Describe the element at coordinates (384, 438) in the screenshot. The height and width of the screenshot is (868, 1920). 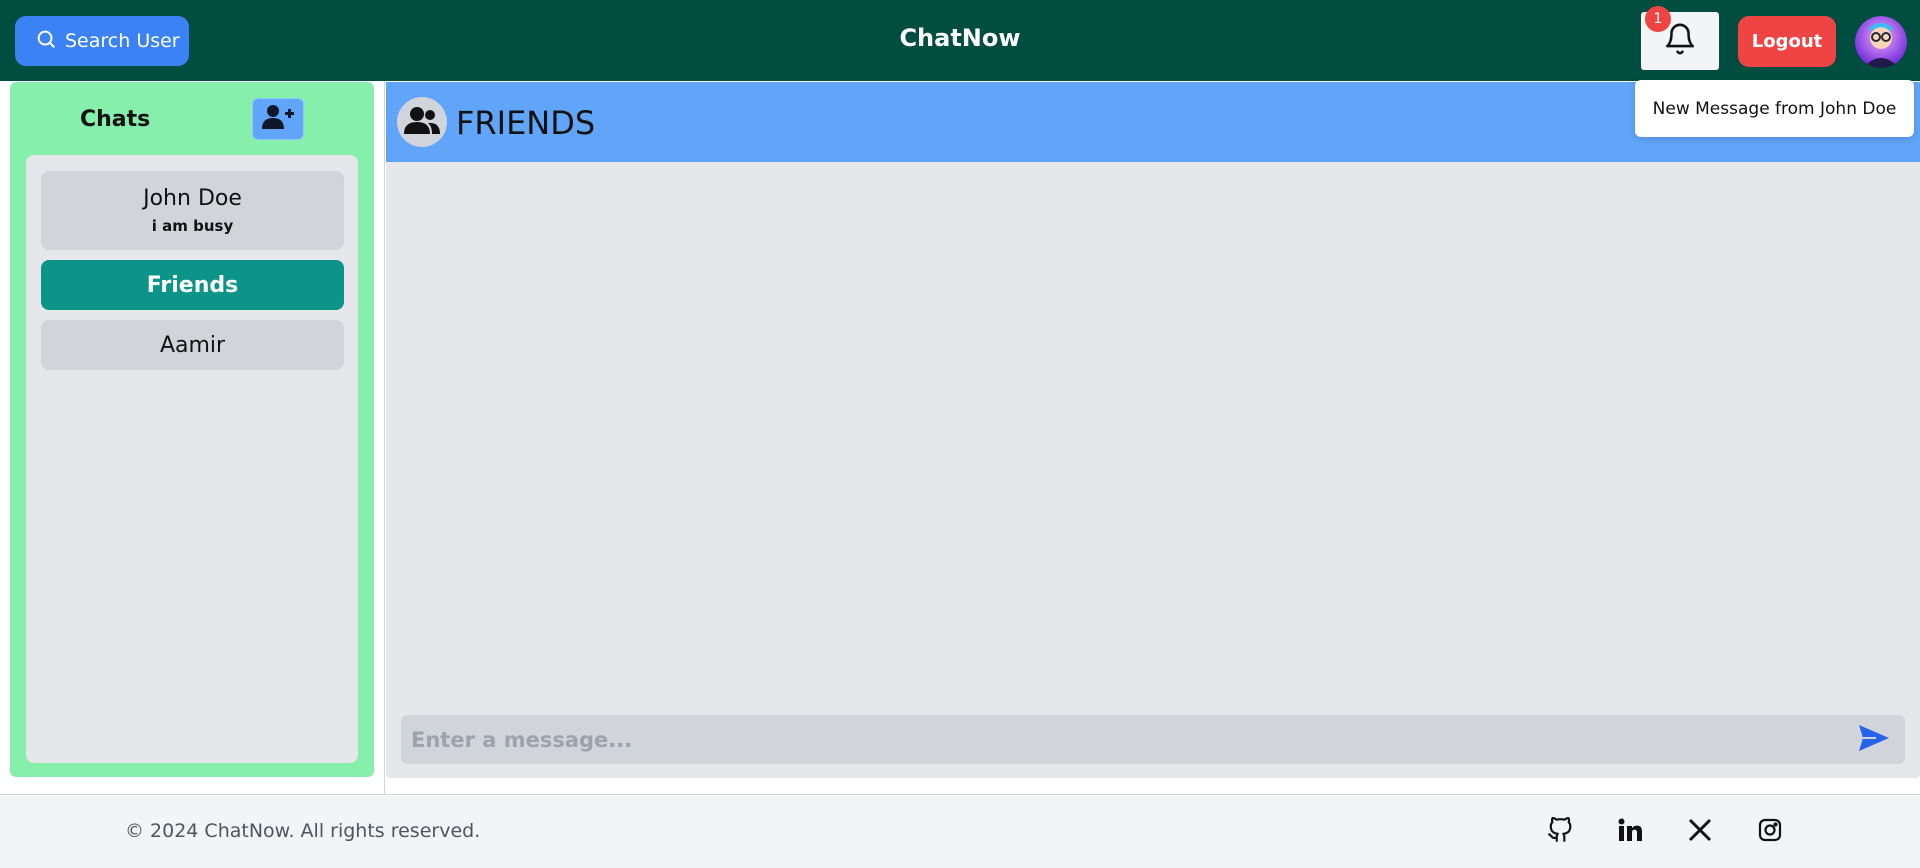
I see `panel-divider` at that location.